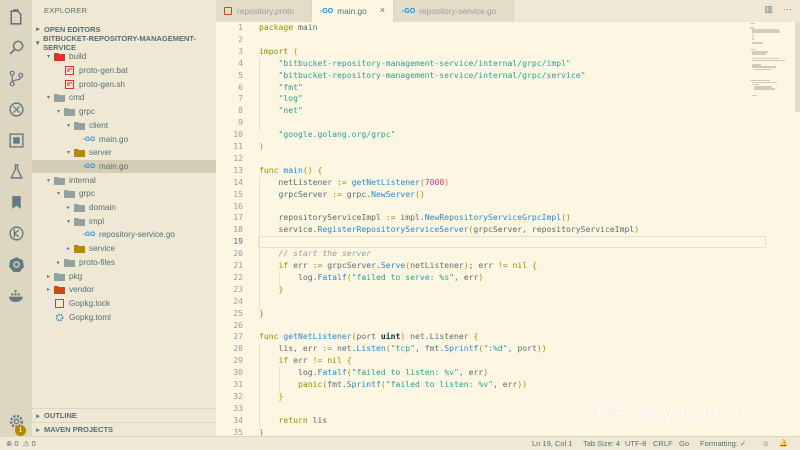 Image resolution: width=800 pixels, height=450 pixels. Describe the element at coordinates (508, 290) in the screenshot. I see `code-line: 23 }` at that location.